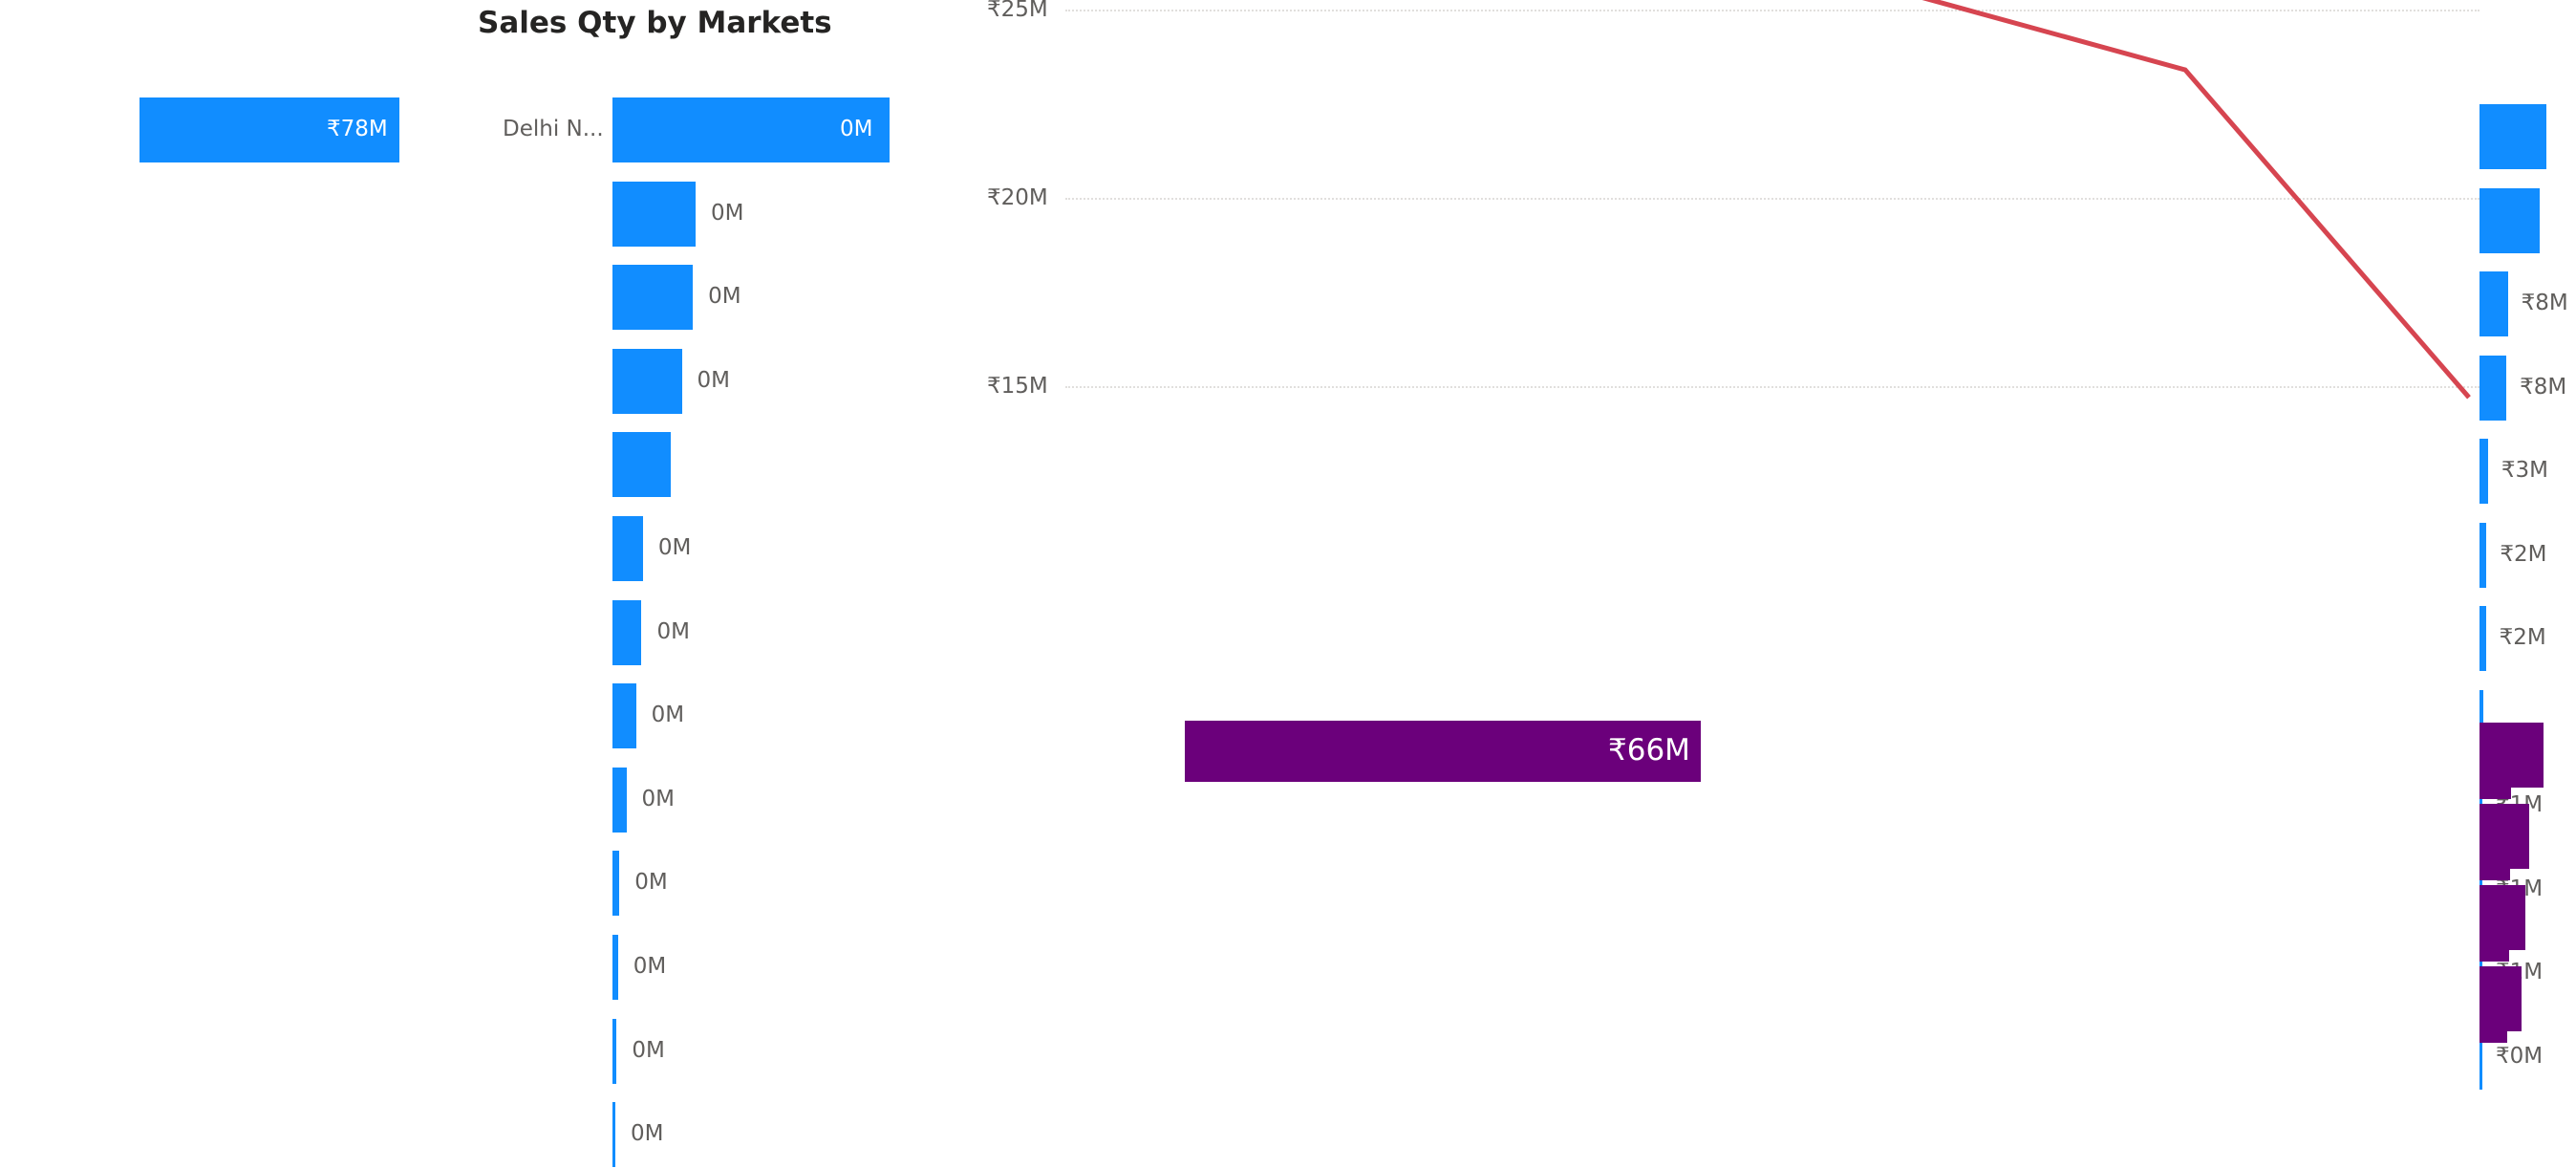 Image resolution: width=2576 pixels, height=1168 pixels. Describe the element at coordinates (2524, 470) in the screenshot. I see `right-data-label: ₹3M` at that location.